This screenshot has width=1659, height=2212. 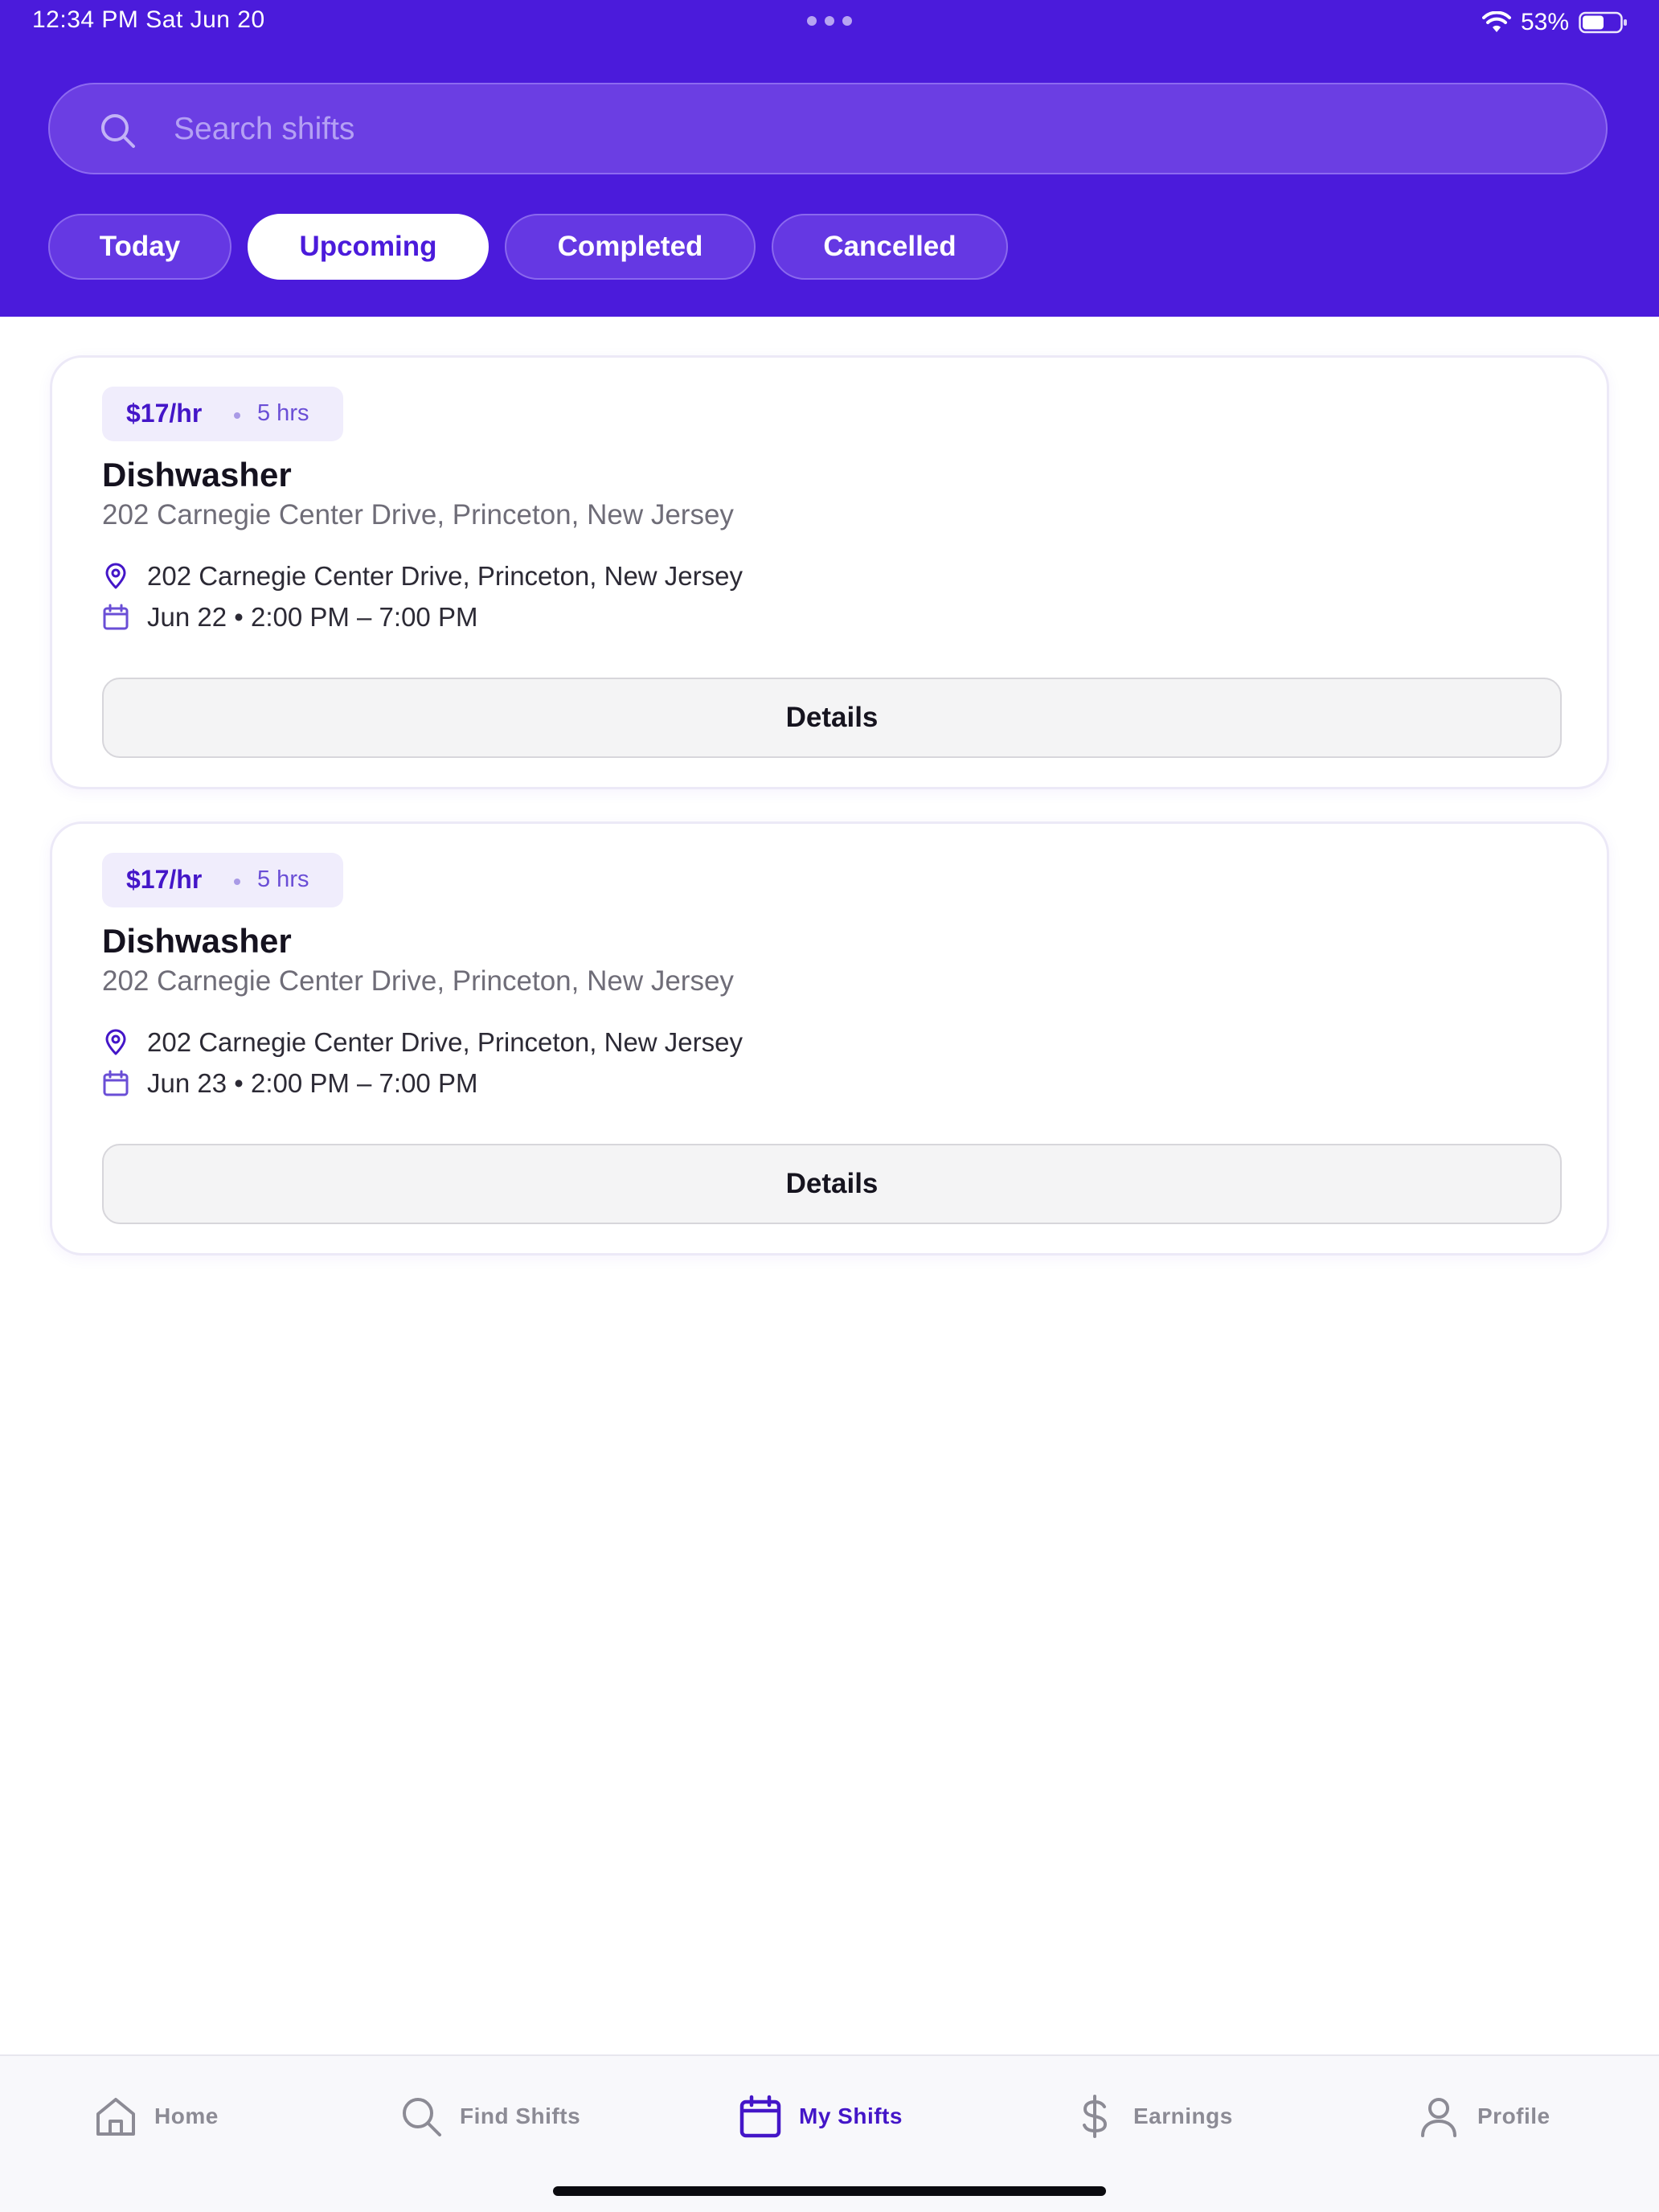 What do you see at coordinates (1183, 2115) in the screenshot?
I see `tab-label: Earnings` at bounding box center [1183, 2115].